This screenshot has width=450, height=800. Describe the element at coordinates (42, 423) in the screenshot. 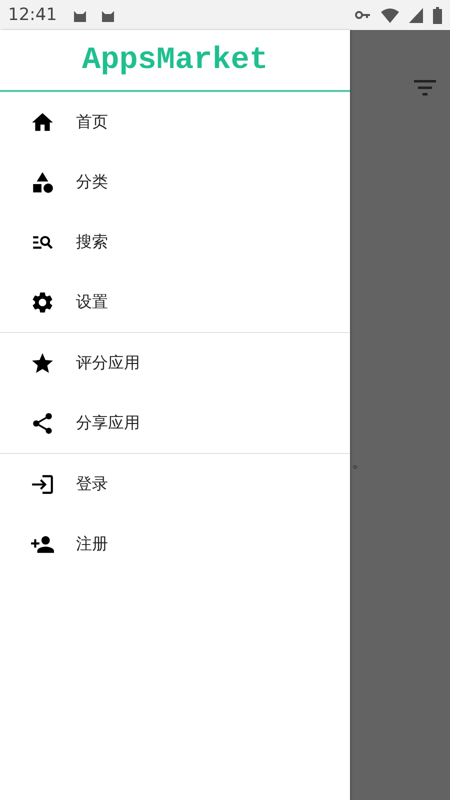

I see `share-icon` at that location.